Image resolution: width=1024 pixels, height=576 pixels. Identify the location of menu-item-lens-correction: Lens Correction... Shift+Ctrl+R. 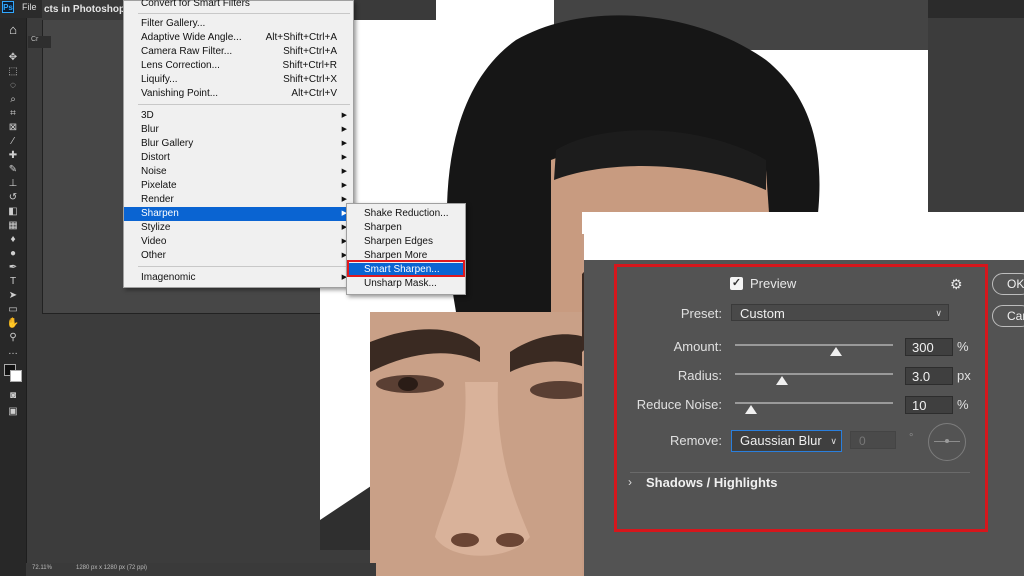
(238, 66).